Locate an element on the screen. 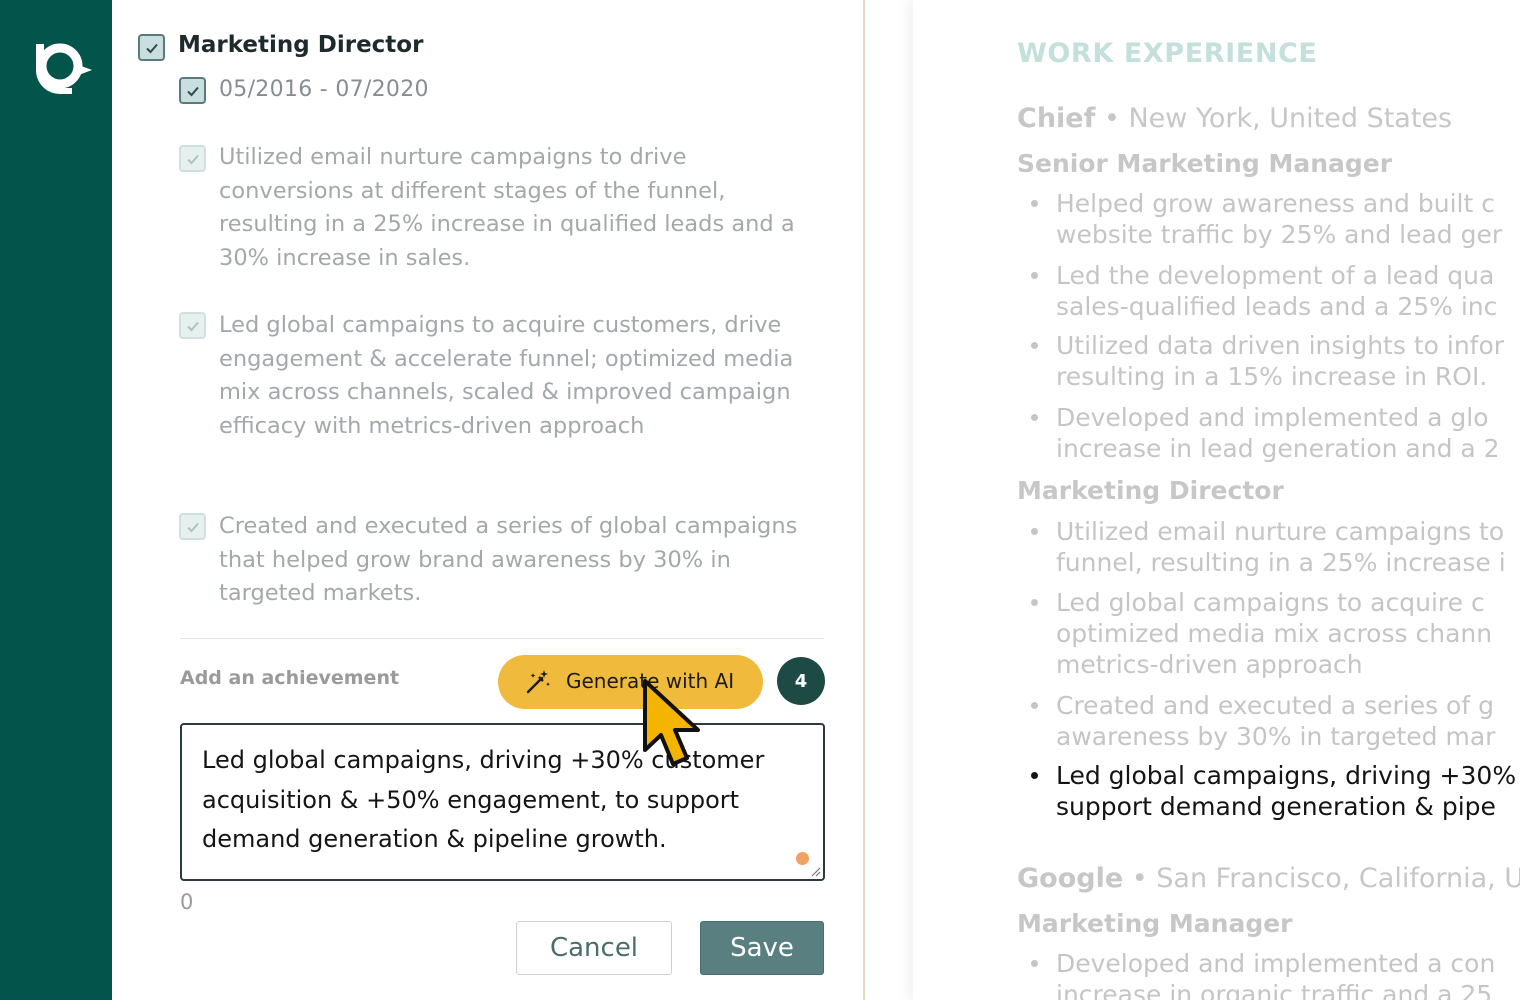  section-divider is located at coordinates (502, 638).